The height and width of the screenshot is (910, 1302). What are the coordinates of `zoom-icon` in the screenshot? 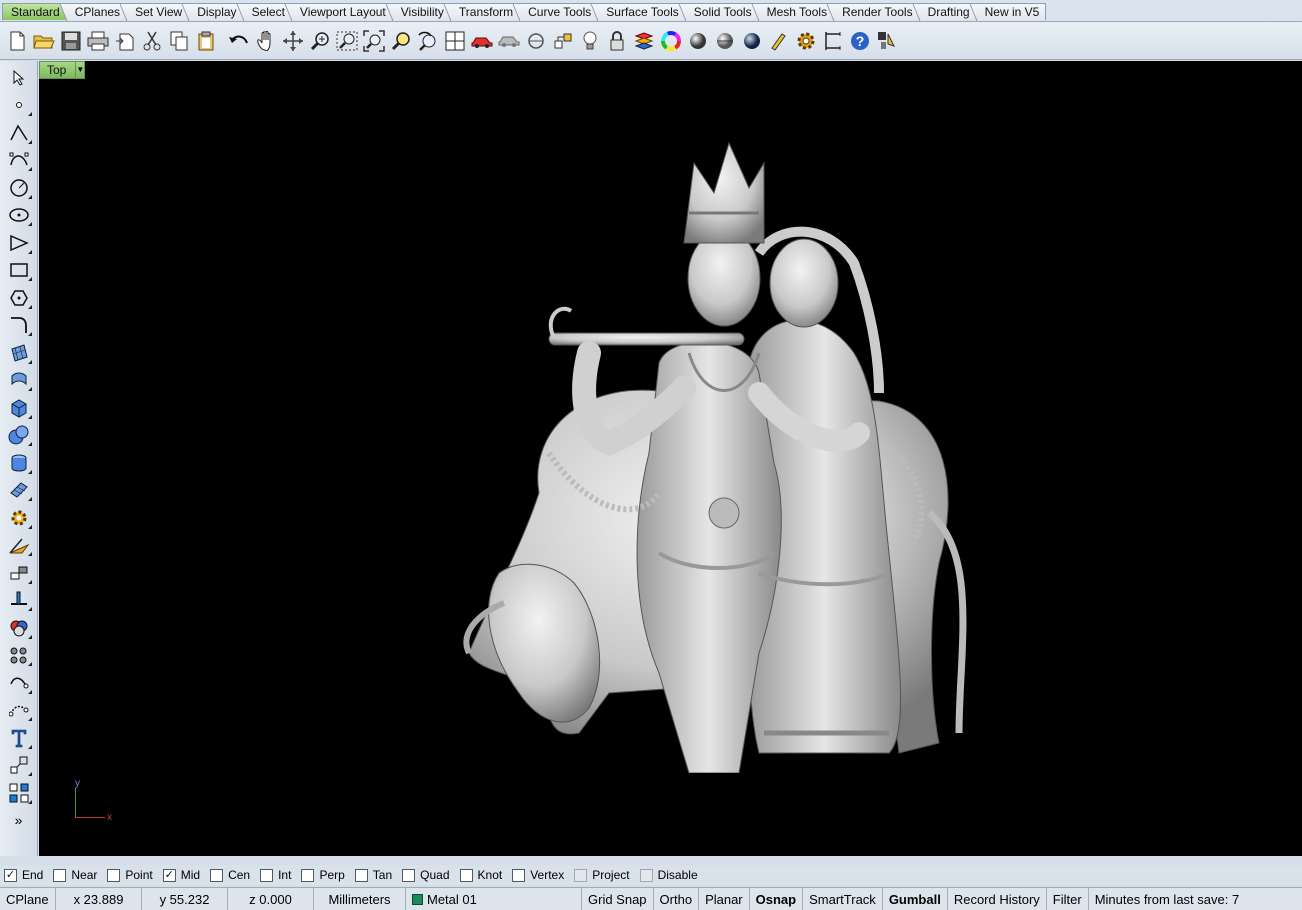 It's located at (319, 41).